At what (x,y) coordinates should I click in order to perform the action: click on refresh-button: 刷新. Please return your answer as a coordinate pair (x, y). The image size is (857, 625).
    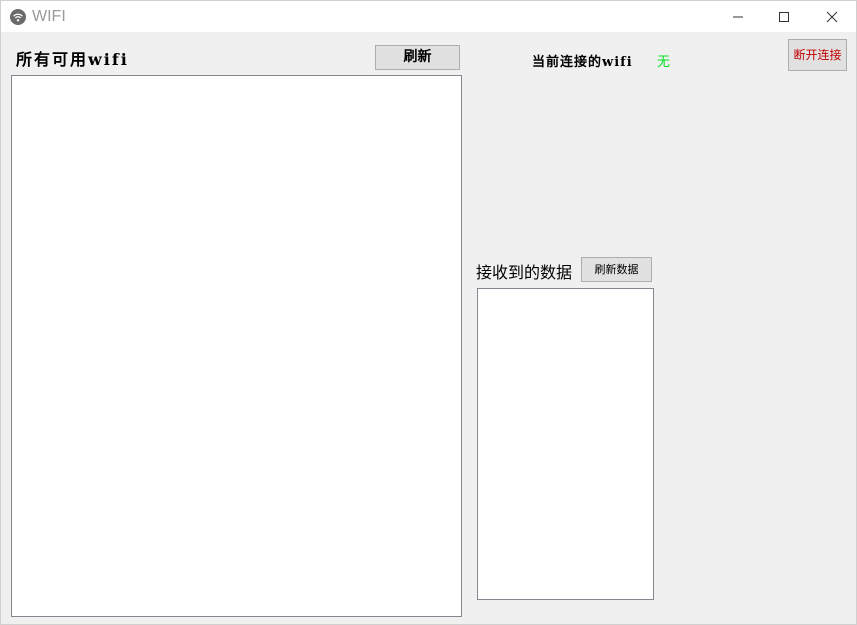
    Looking at the image, I should click on (417, 57).